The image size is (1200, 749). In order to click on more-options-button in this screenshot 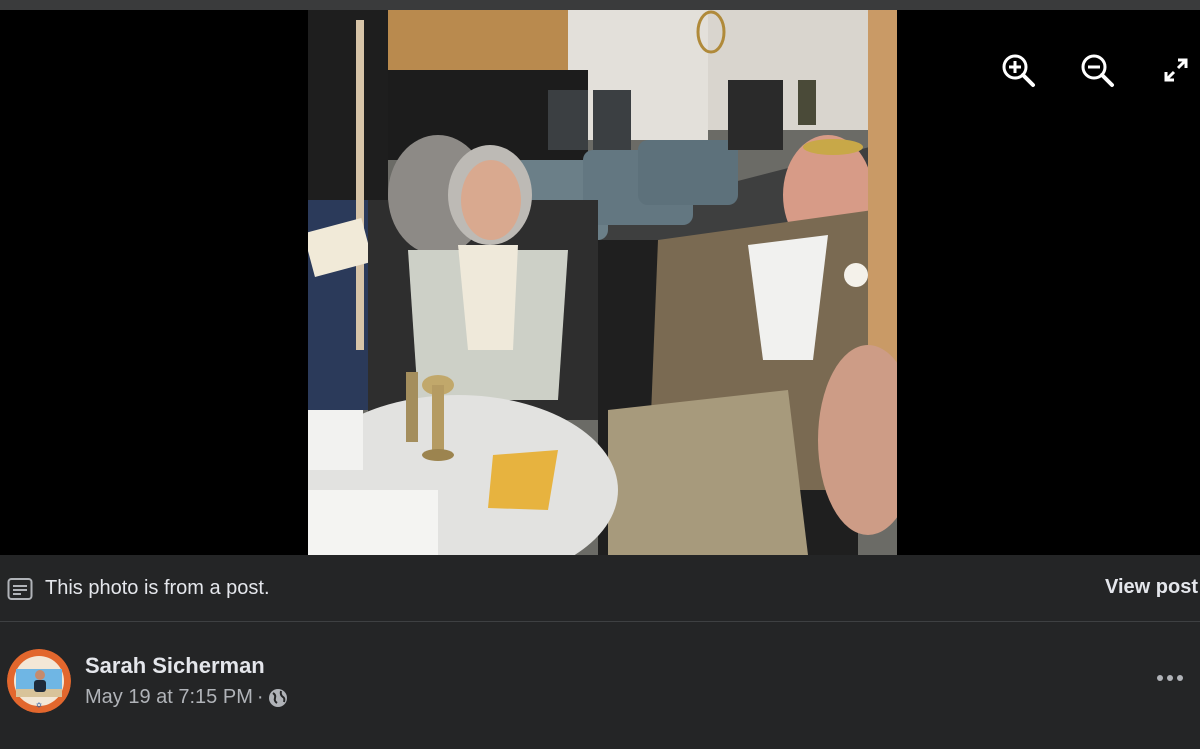, I will do `click(1170, 678)`.